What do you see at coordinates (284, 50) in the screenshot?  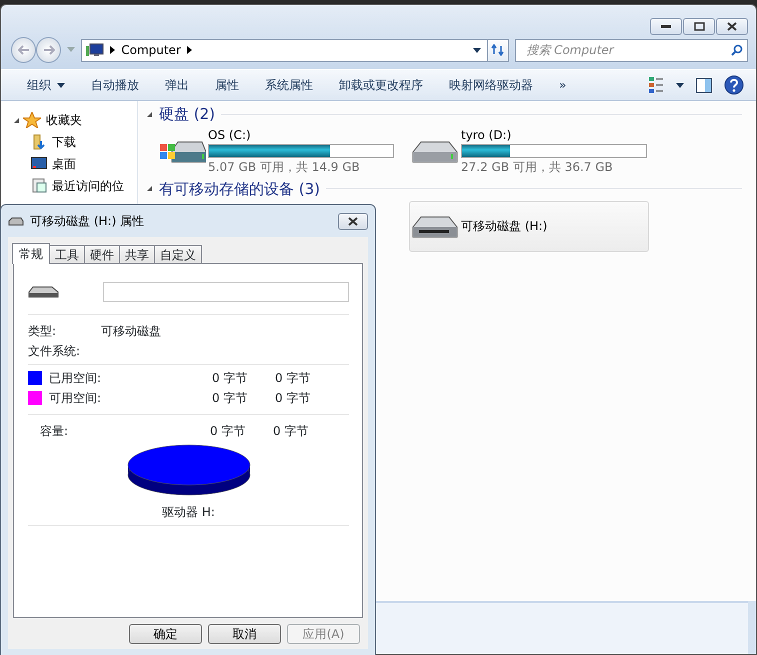 I see `address-bar: Computer` at bounding box center [284, 50].